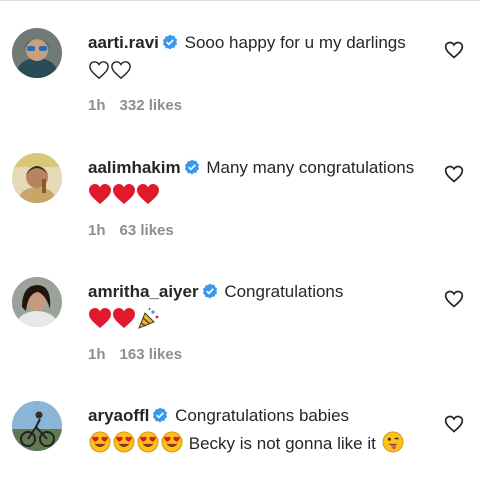 This screenshot has width=480, height=480. What do you see at coordinates (295, 42) in the screenshot?
I see `comment-text: Sooo happy for u my darlings` at bounding box center [295, 42].